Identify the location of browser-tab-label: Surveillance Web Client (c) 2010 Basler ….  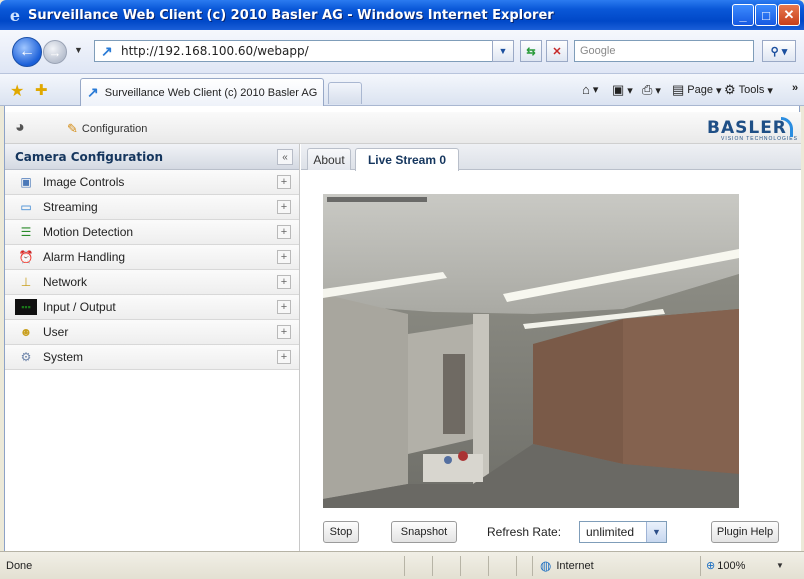
(211, 92).